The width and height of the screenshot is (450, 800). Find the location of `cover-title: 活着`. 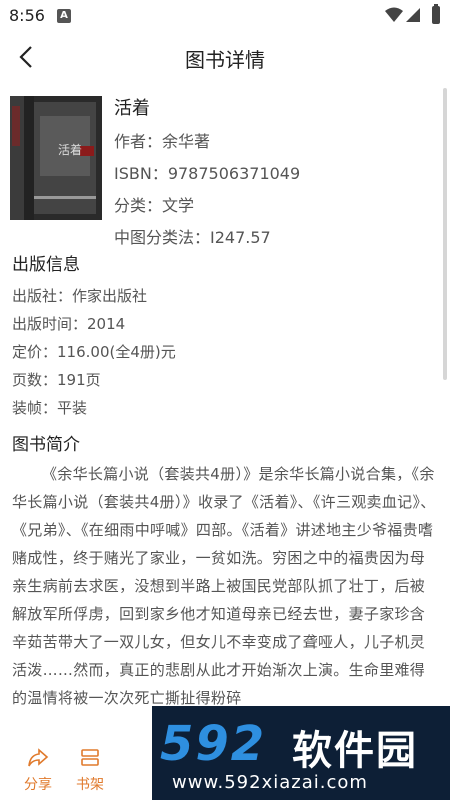

cover-title: 活着 is located at coordinates (70, 149).